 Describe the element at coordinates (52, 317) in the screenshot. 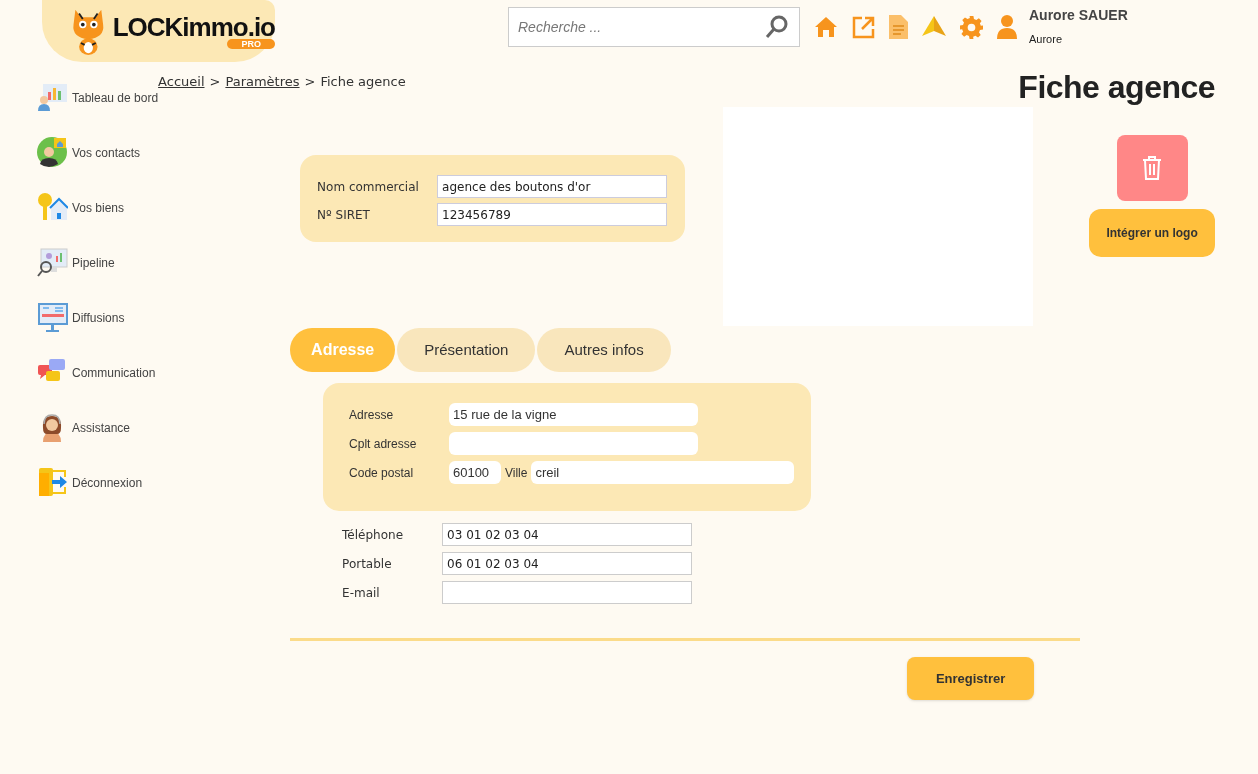

I see `computer-screen-icon` at that location.